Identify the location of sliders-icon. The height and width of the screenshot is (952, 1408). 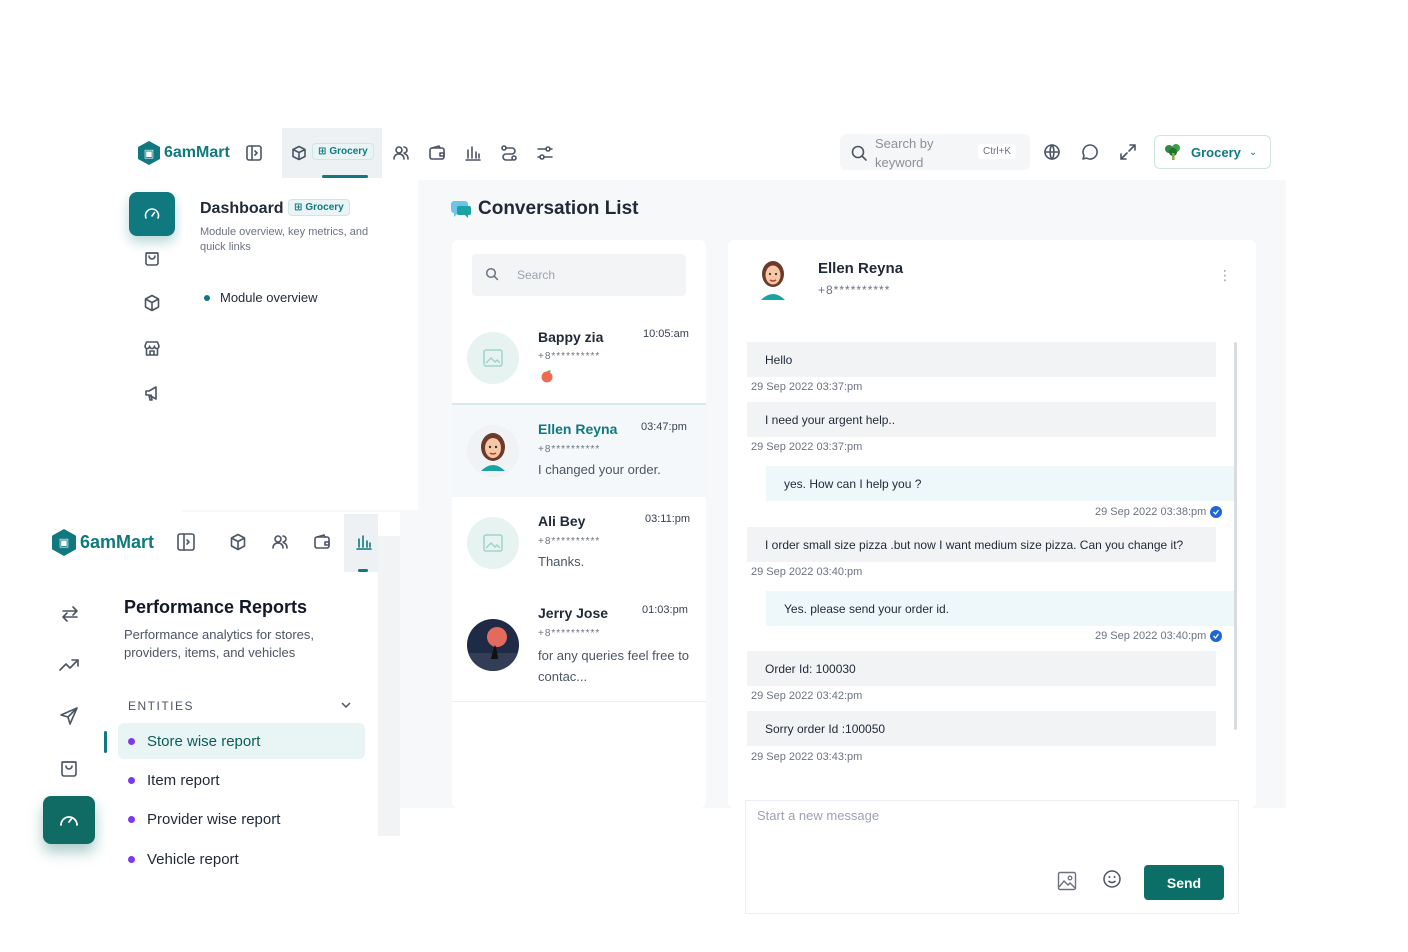
(545, 153).